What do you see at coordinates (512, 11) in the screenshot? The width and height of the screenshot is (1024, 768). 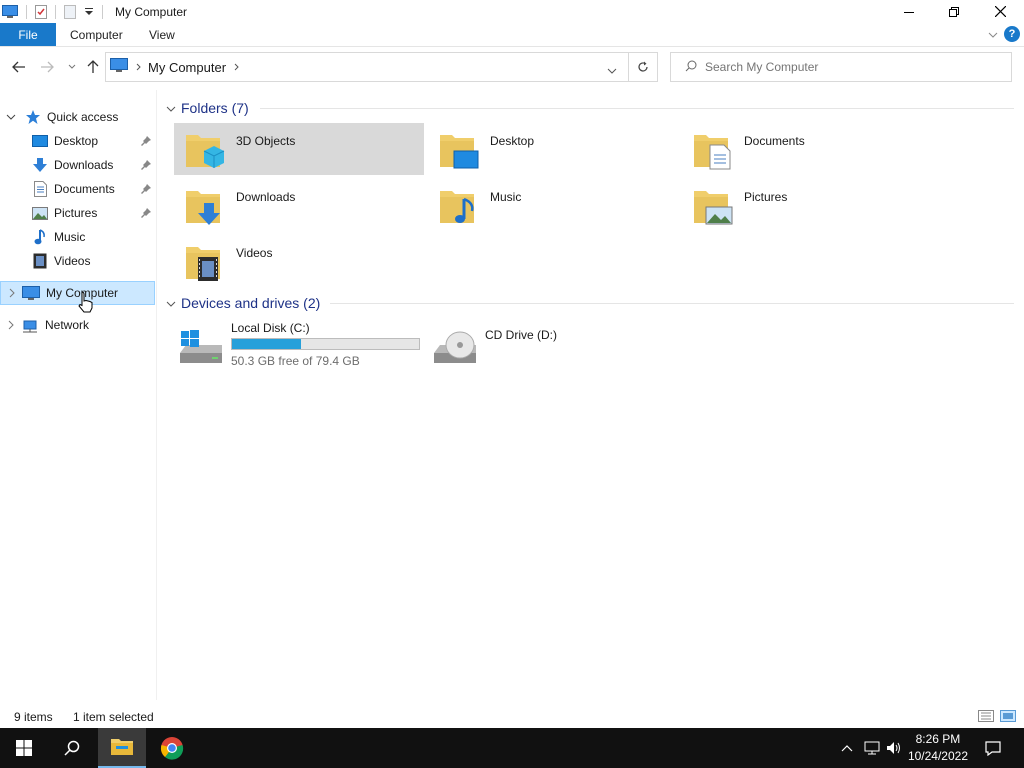 I see `title-bar: My Computer` at bounding box center [512, 11].